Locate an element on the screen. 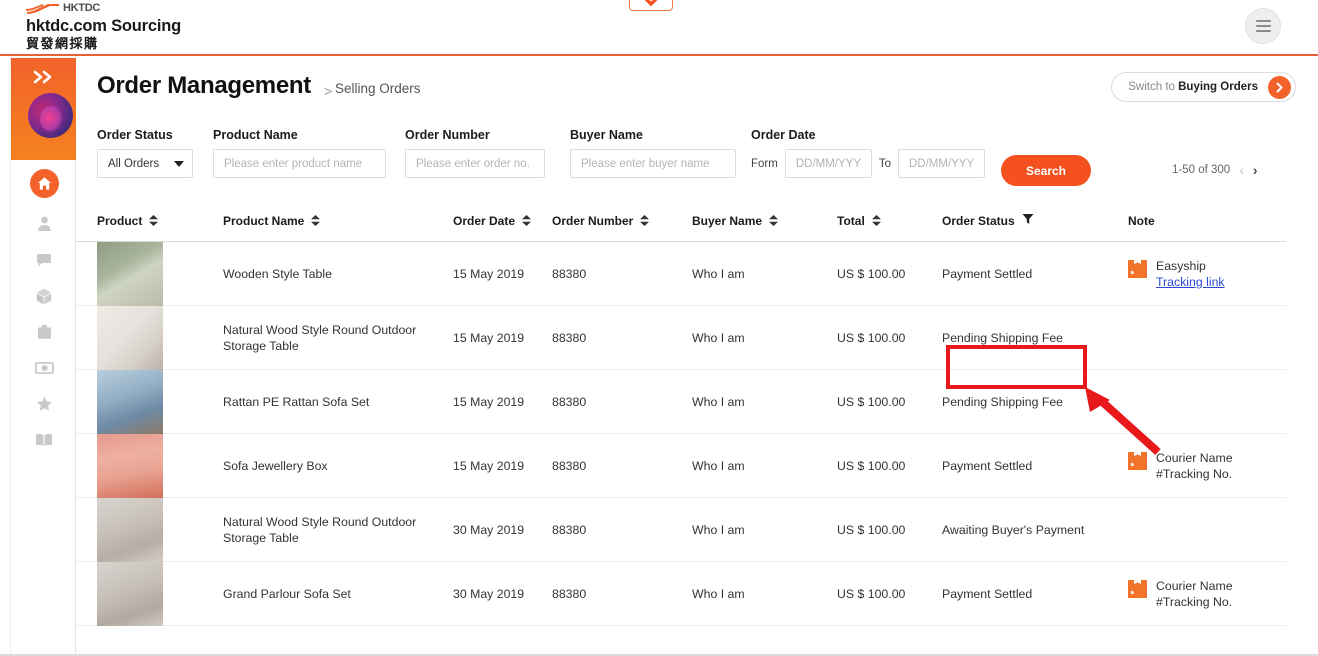 This screenshot has height=656, width=1318. order-date-from-input is located at coordinates (828, 163).